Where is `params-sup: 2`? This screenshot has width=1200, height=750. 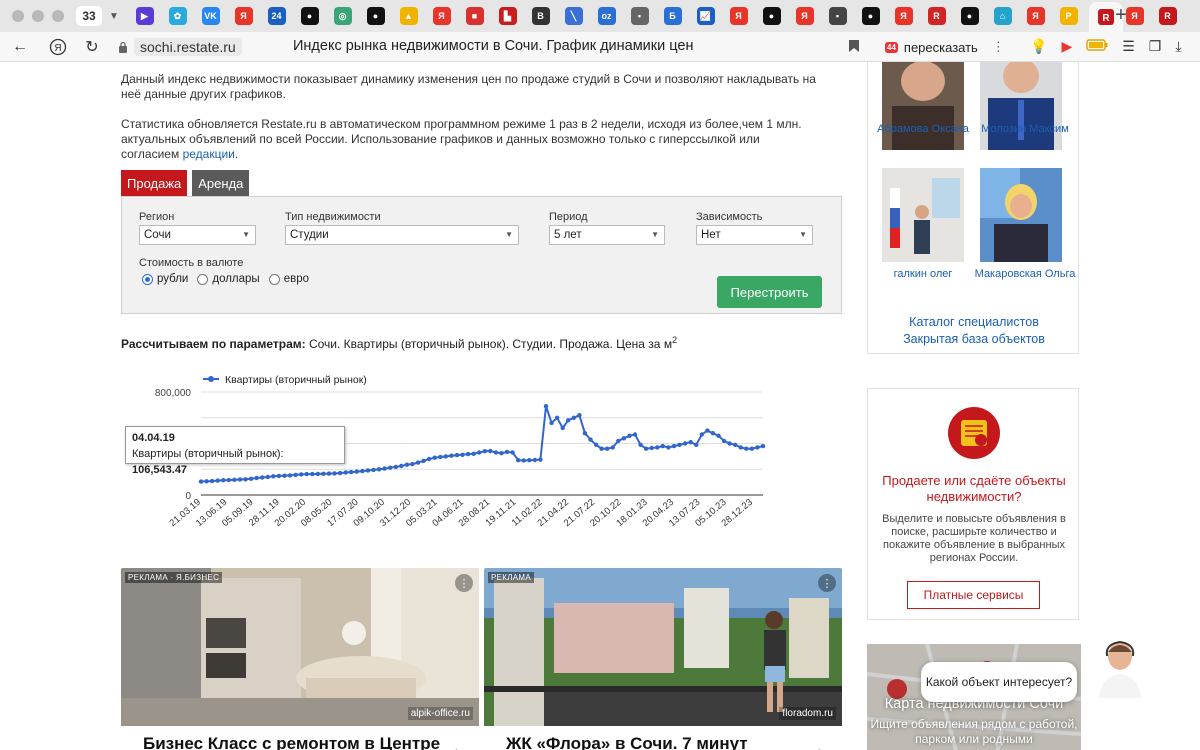 params-sup: 2 is located at coordinates (675, 340).